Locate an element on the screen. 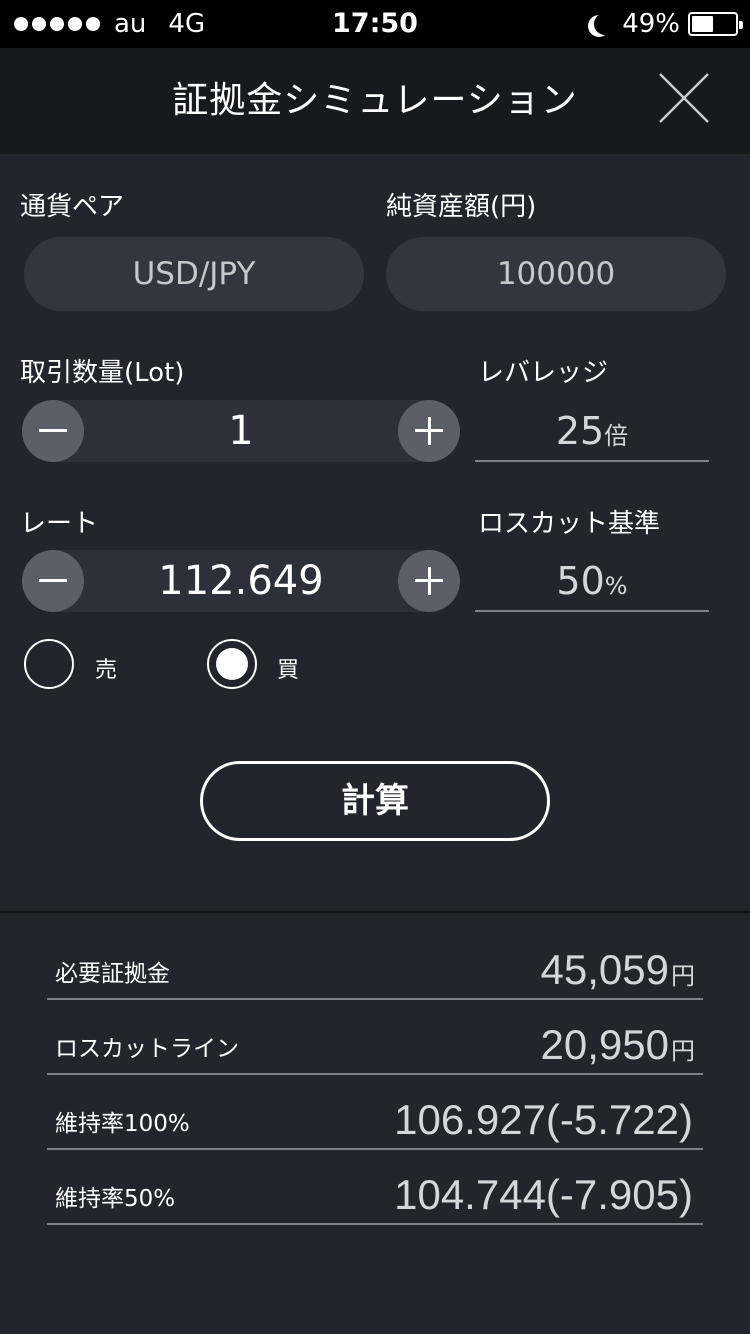 The image size is (750, 1334). lot-decrement-button is located at coordinates (53, 431).